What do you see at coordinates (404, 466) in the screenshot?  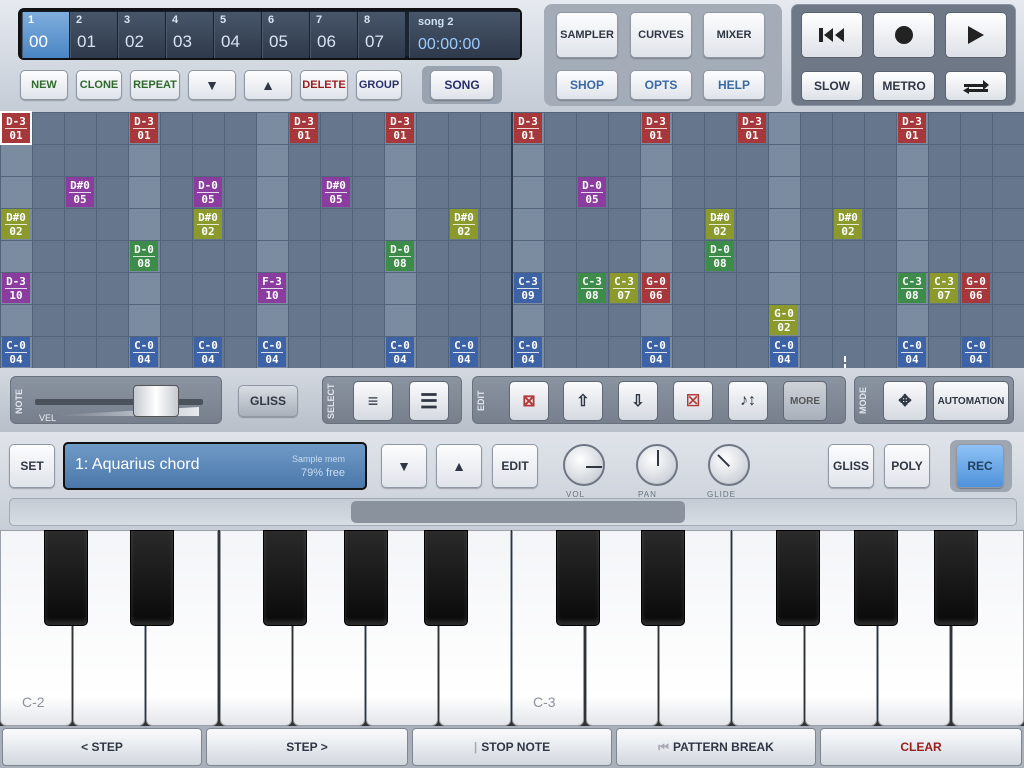 I see `prev-instrument-button: ▼` at bounding box center [404, 466].